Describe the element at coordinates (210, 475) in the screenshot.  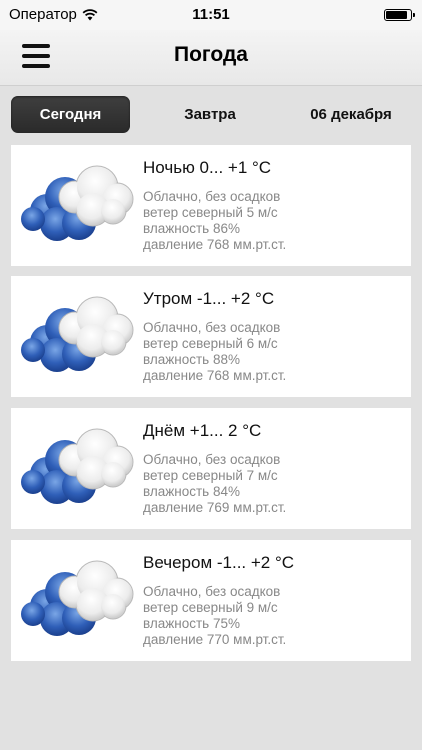
I see `forecast-wind: ветер северный 7 м/с` at that location.